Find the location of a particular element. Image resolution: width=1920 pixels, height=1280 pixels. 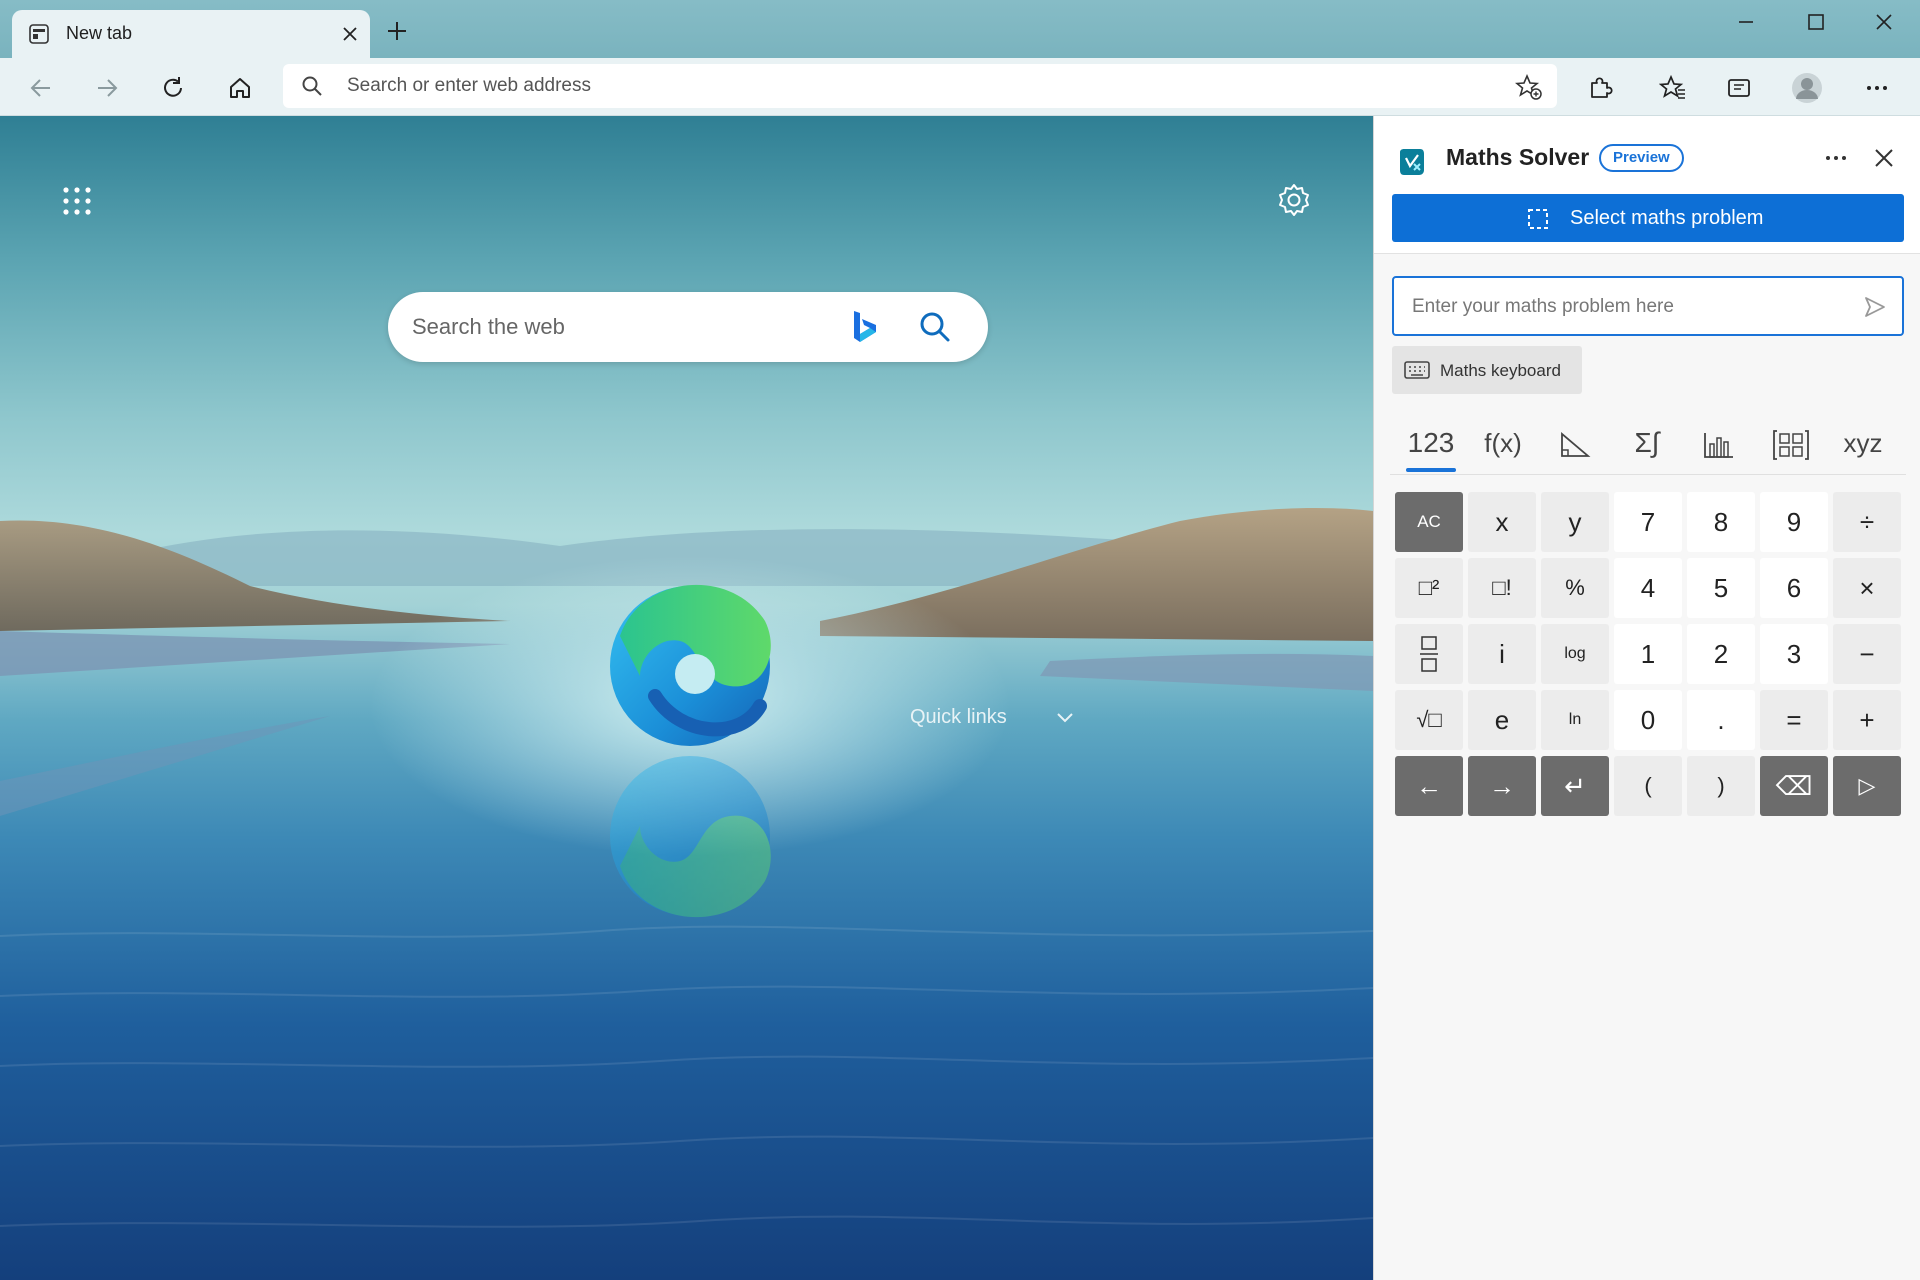

panel-more-button is located at coordinates (1836, 158).